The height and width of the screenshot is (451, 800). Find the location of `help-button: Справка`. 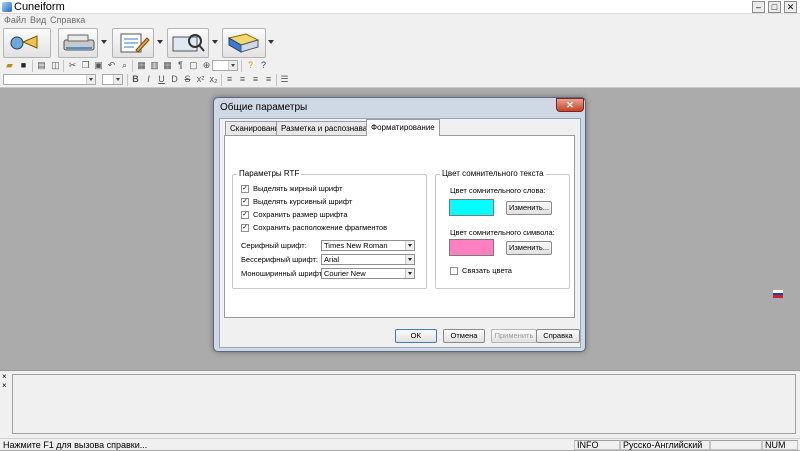

help-button: Справка is located at coordinates (558, 336).